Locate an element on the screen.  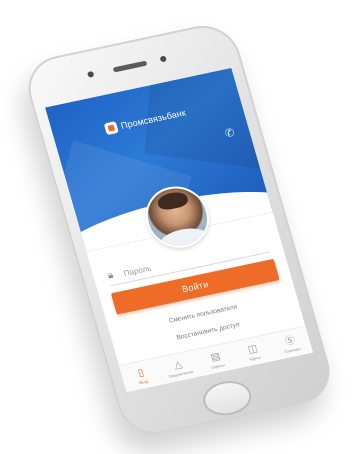
tab-payments: Ⓢ Платежи is located at coordinates (290, 344).